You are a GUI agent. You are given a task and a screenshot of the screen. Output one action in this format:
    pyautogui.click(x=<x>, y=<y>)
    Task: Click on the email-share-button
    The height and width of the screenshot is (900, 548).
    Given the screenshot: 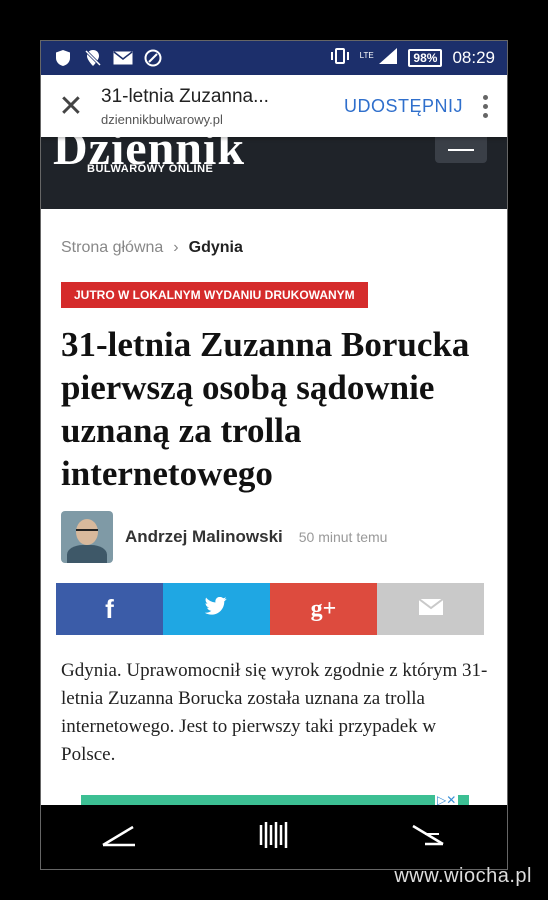 What is the action you would take?
    pyautogui.click(x=430, y=609)
    